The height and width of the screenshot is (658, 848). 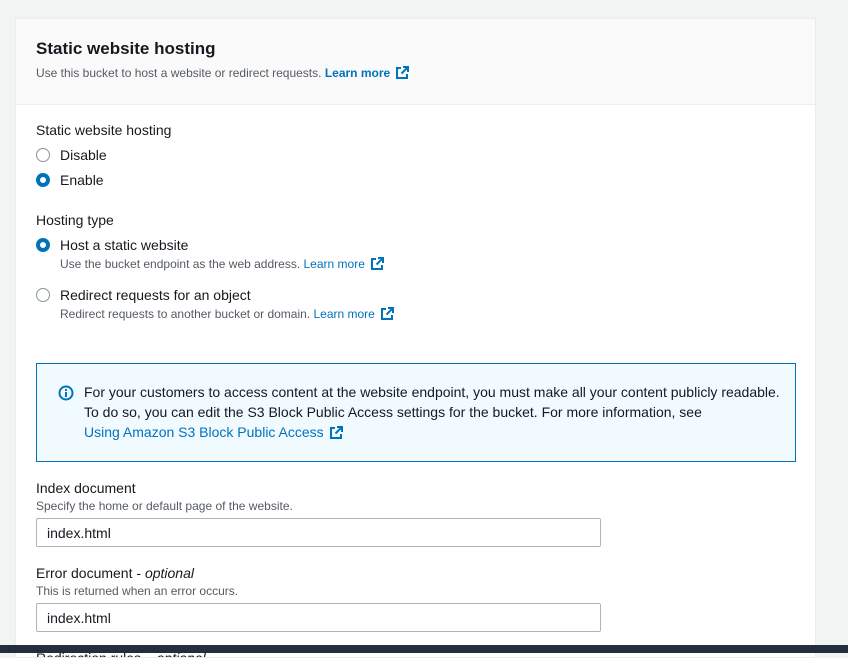 I want to click on radio-redirect-requests: Redirect requests for an object, so click(x=143, y=295).